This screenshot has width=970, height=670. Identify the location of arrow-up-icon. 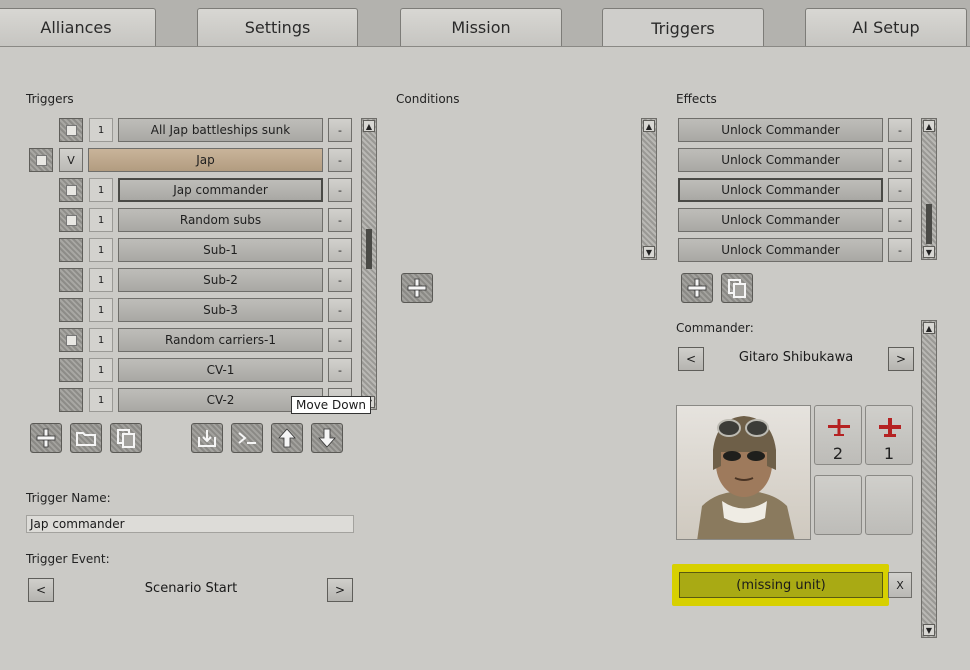
(287, 438).